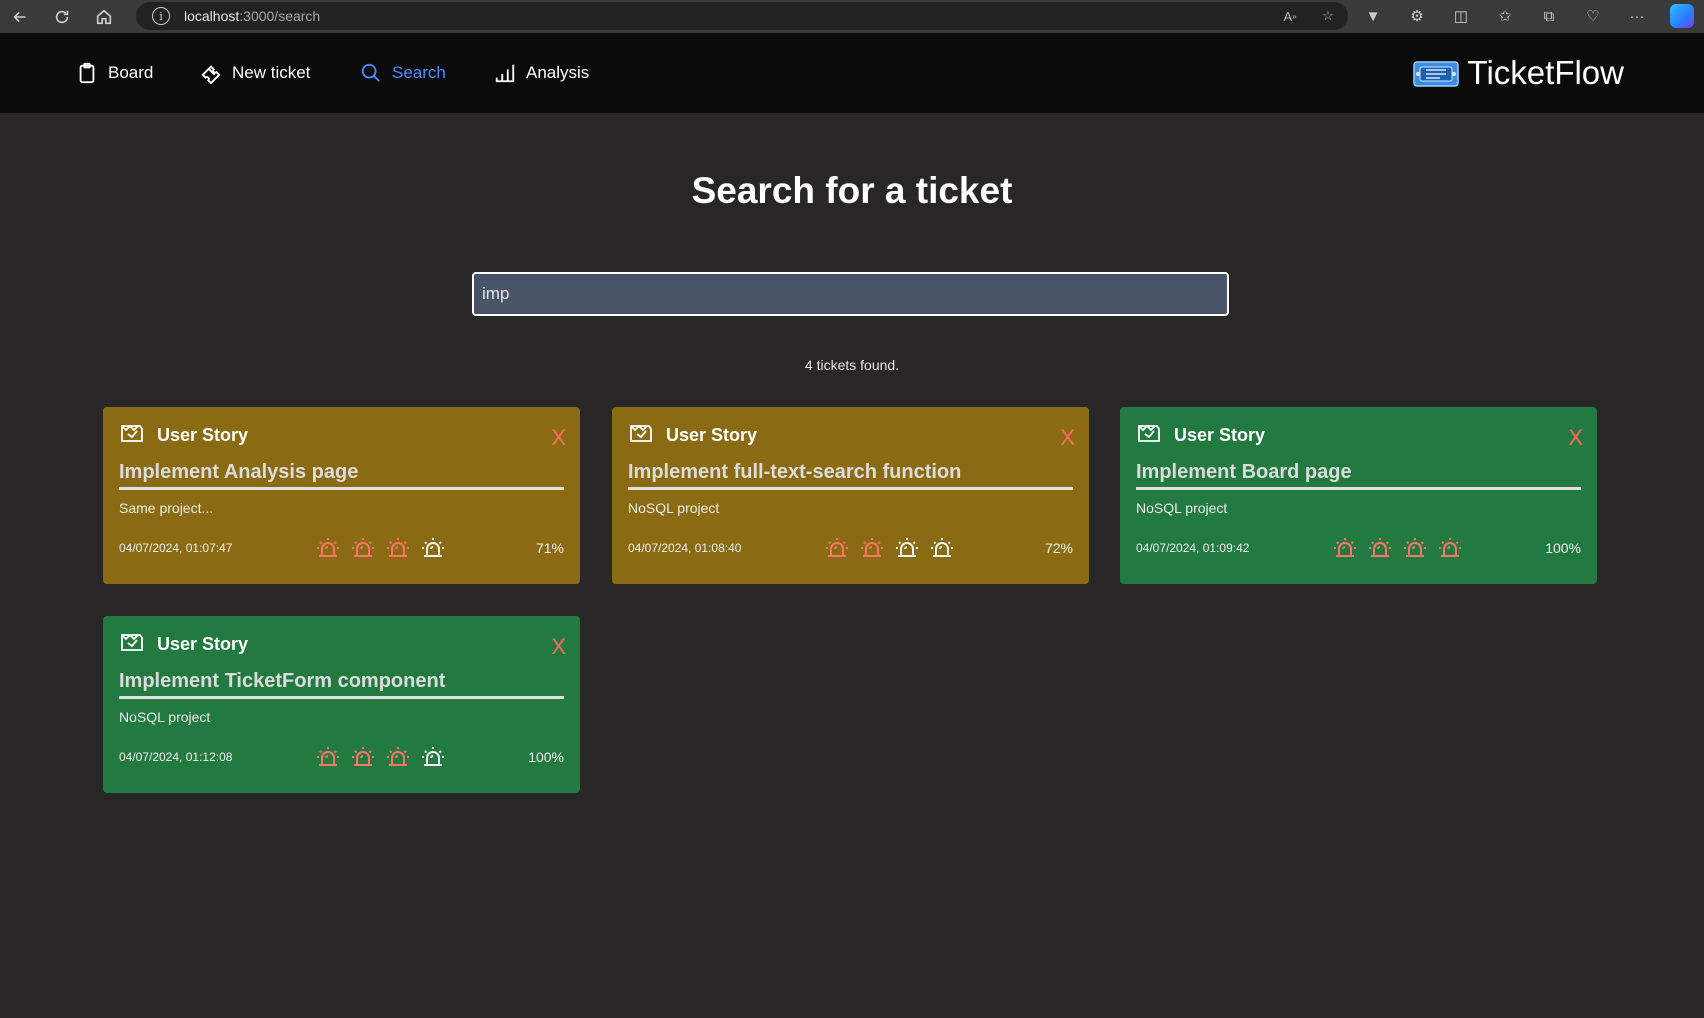 This screenshot has height=1018, width=1704. What do you see at coordinates (549, 548) in the screenshot?
I see `ticket-progress: 71%` at bounding box center [549, 548].